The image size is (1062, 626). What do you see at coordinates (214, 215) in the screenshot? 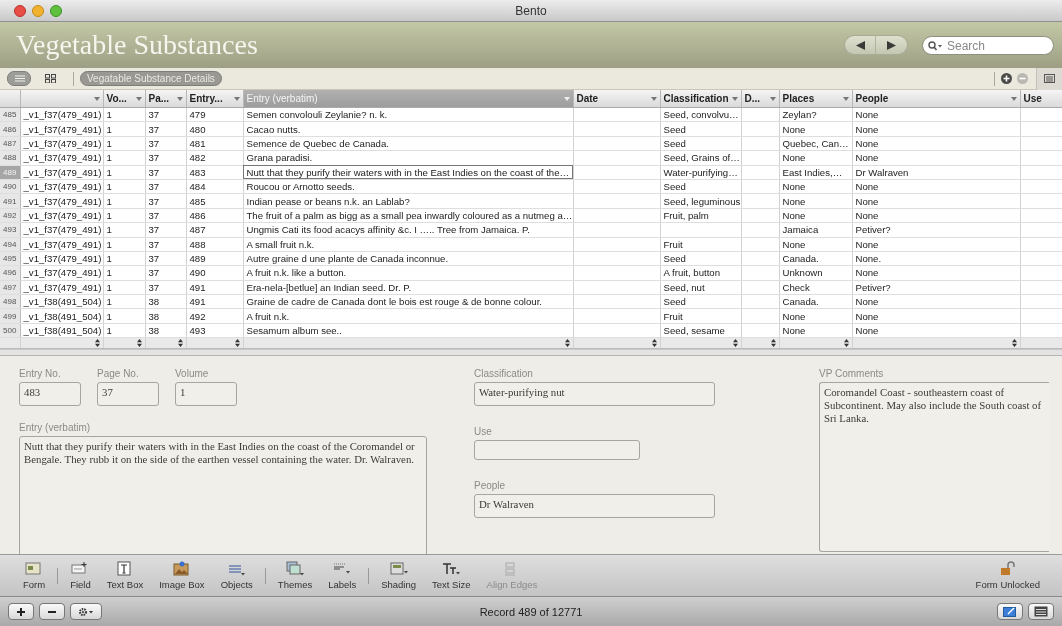
I see `table-cell: 486` at bounding box center [214, 215].